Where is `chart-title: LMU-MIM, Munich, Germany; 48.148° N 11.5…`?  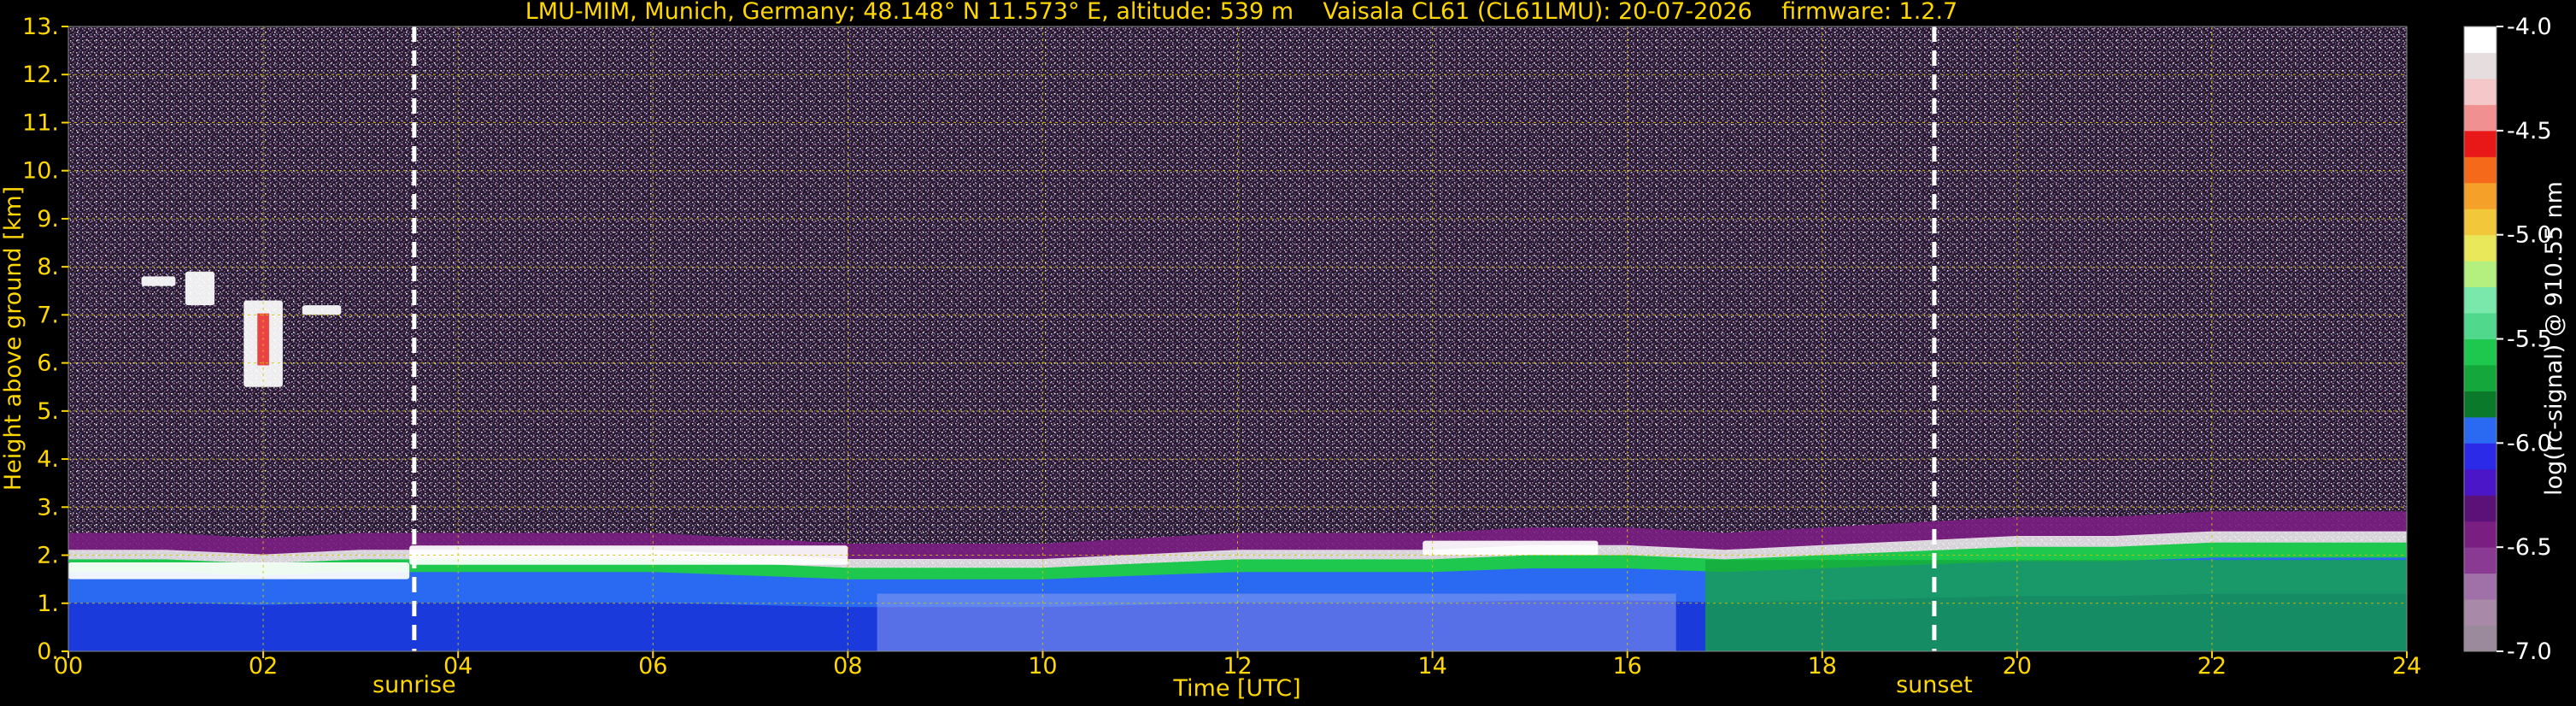
chart-title: LMU-MIM, Munich, Germany; 48.148° N 11.5… is located at coordinates (1241, 12).